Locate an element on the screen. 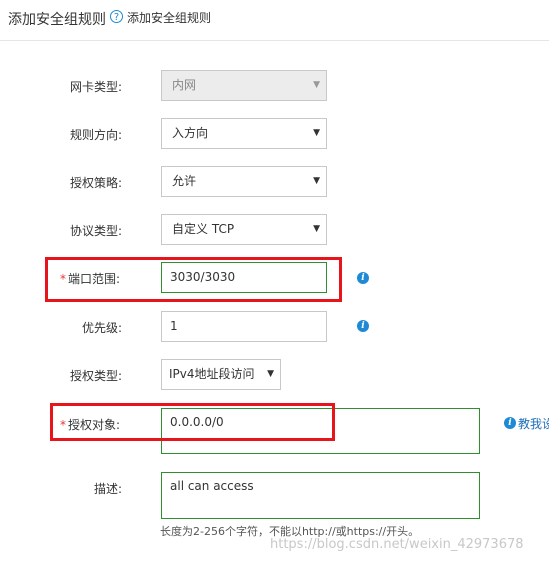 This screenshot has height=564, width=549. policy-label: 授权策略: is located at coordinates (96, 183).